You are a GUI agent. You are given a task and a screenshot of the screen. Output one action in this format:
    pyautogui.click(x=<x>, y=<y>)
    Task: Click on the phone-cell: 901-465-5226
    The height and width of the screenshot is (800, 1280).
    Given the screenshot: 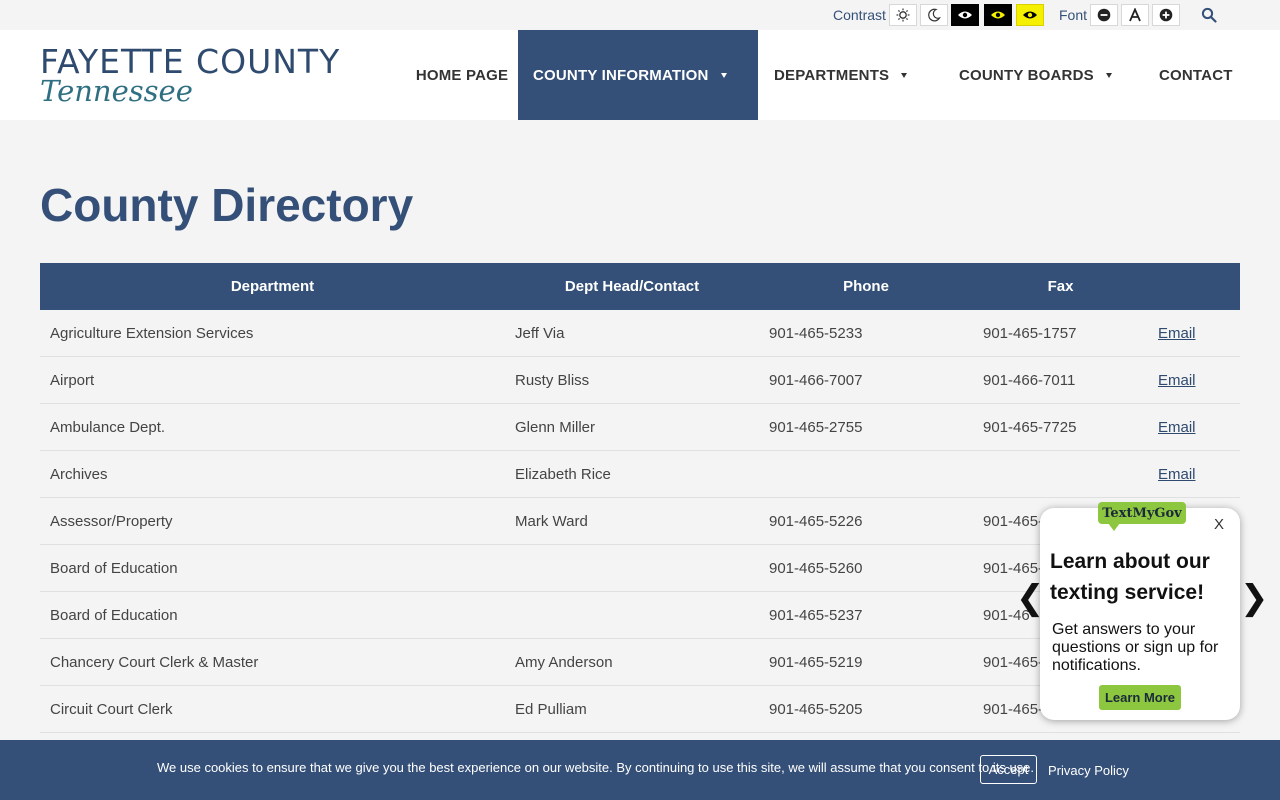 What is the action you would take?
    pyautogui.click(x=816, y=521)
    